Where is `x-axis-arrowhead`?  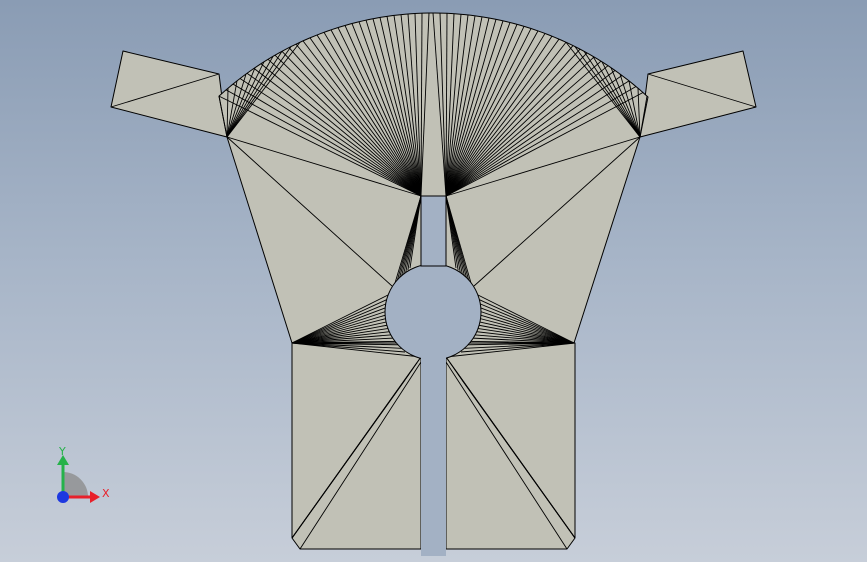 x-axis-arrowhead is located at coordinates (95, 497).